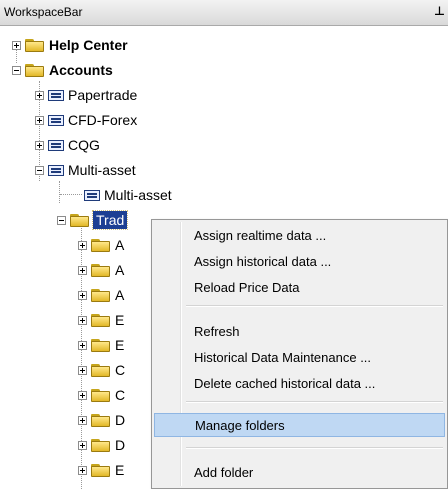 This screenshot has height=489, width=448. What do you see at coordinates (43, 12) in the screenshot?
I see `panel-title: WorkspaceBar` at bounding box center [43, 12].